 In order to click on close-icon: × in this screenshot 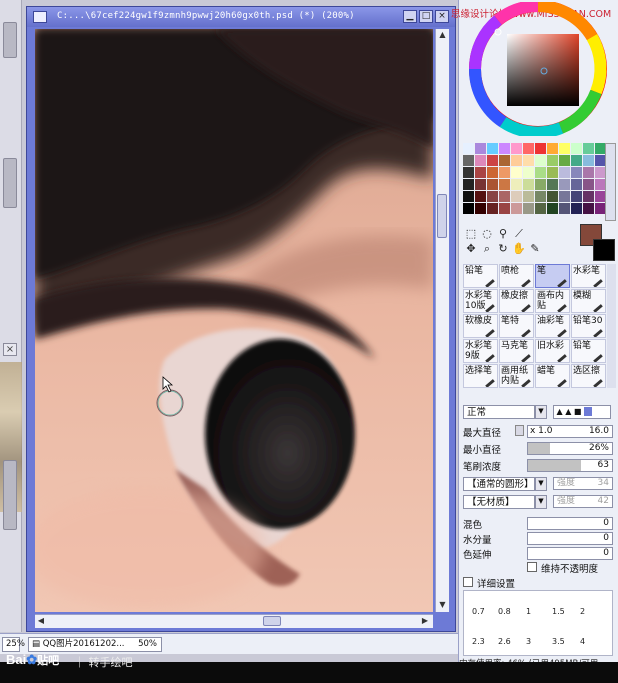, I will do `click(442, 16)`.